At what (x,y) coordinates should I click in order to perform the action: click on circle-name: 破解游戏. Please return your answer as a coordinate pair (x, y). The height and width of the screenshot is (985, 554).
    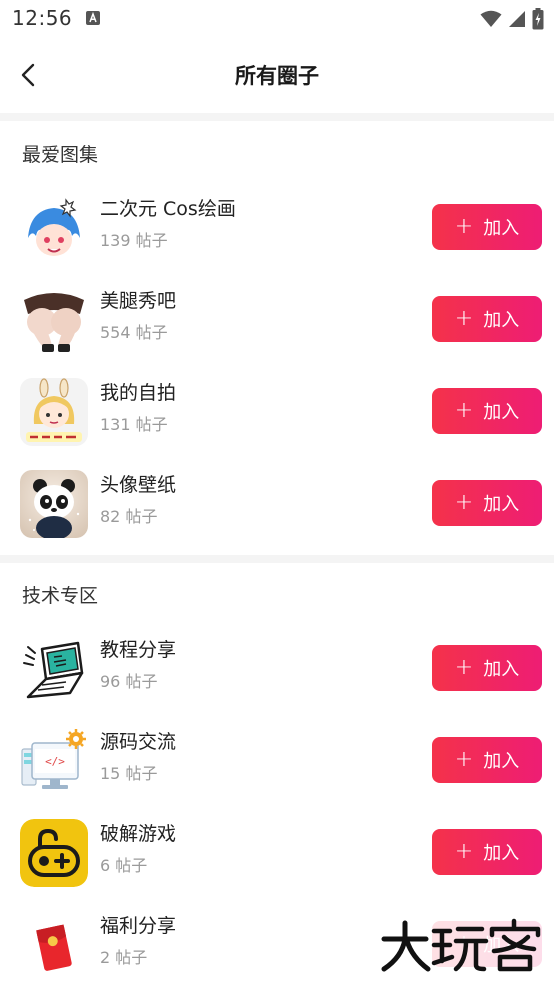
    Looking at the image, I should click on (138, 834).